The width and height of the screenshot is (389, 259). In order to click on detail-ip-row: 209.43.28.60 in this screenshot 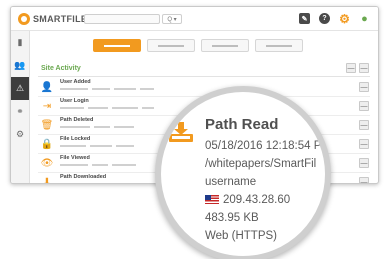, I will do `click(247, 200)`.